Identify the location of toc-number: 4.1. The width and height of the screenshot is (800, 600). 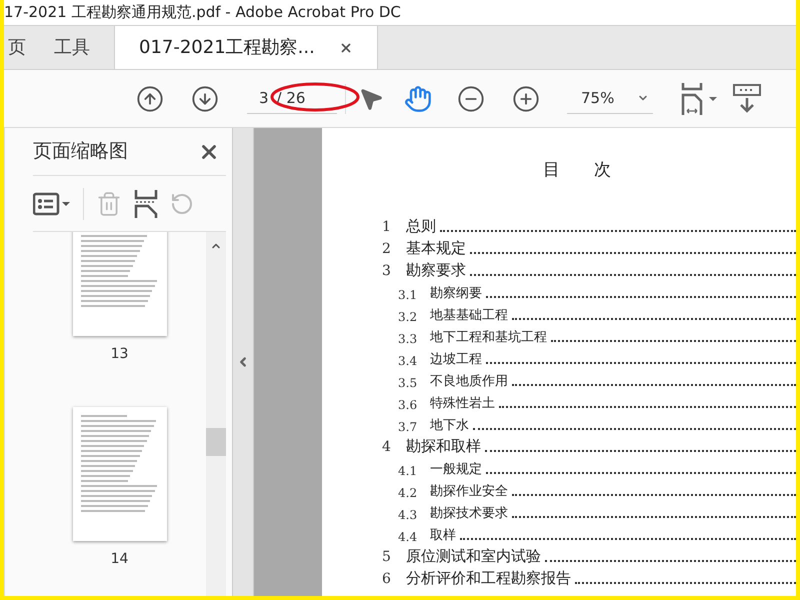
(408, 471).